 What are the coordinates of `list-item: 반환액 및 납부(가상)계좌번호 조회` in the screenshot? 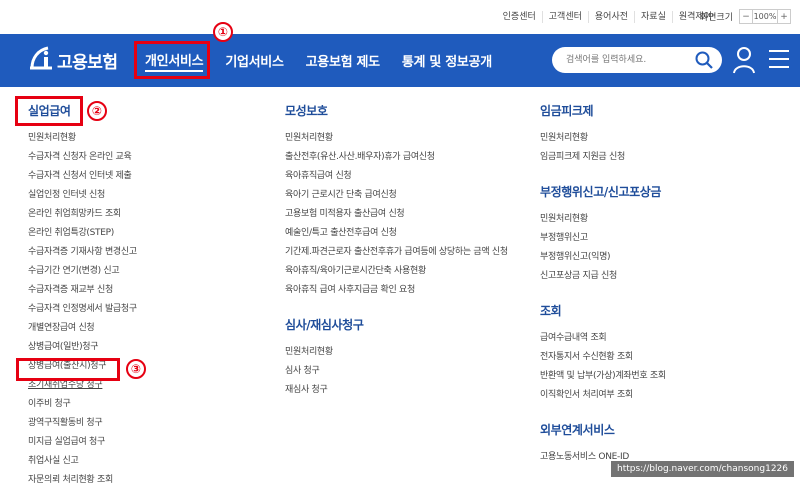 It's located at (603, 376).